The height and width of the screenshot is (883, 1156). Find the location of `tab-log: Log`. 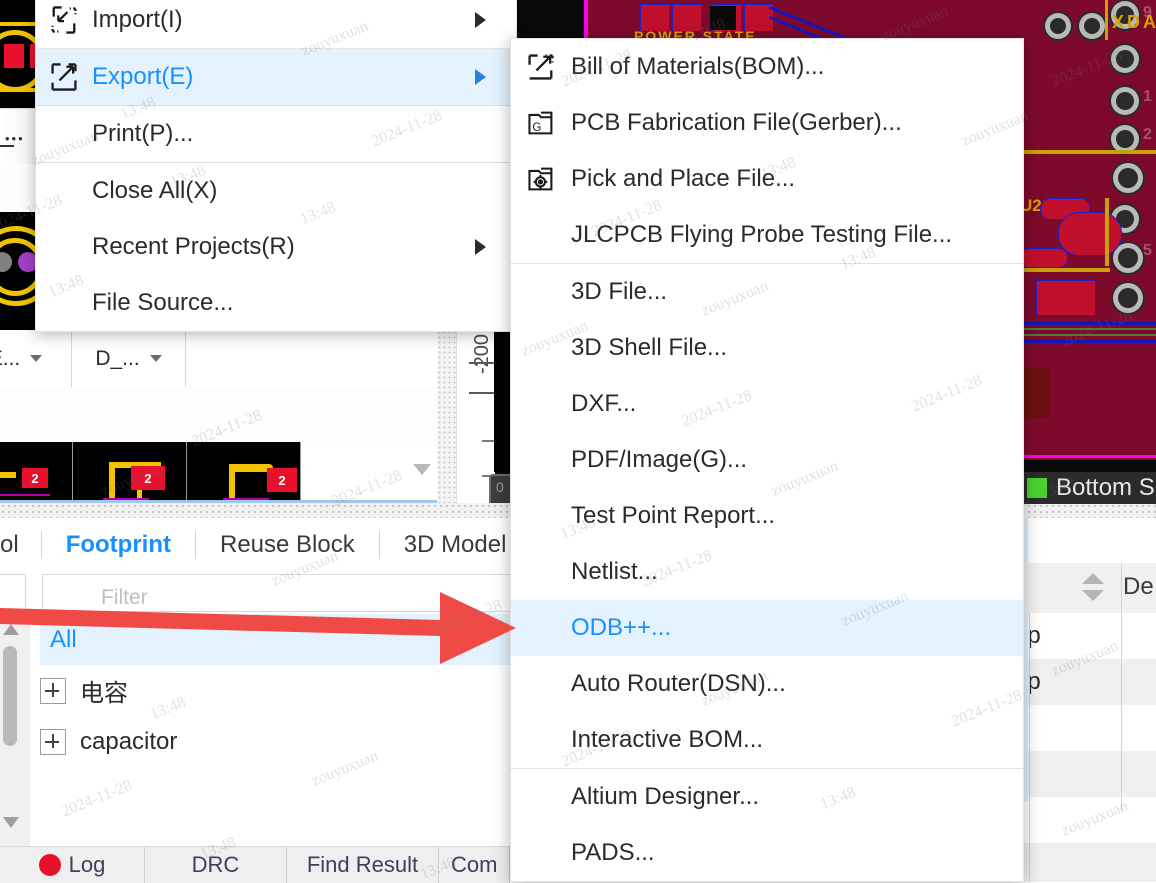

tab-log: Log is located at coordinates (72, 865).